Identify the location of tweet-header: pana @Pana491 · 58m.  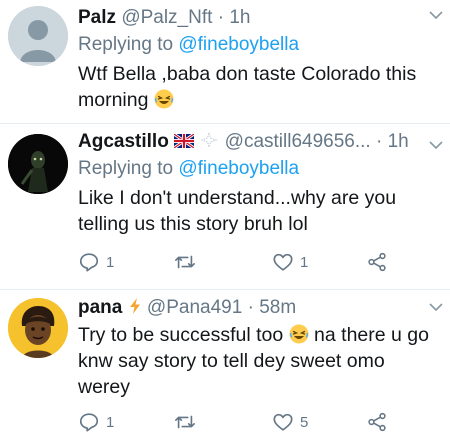
(260, 308).